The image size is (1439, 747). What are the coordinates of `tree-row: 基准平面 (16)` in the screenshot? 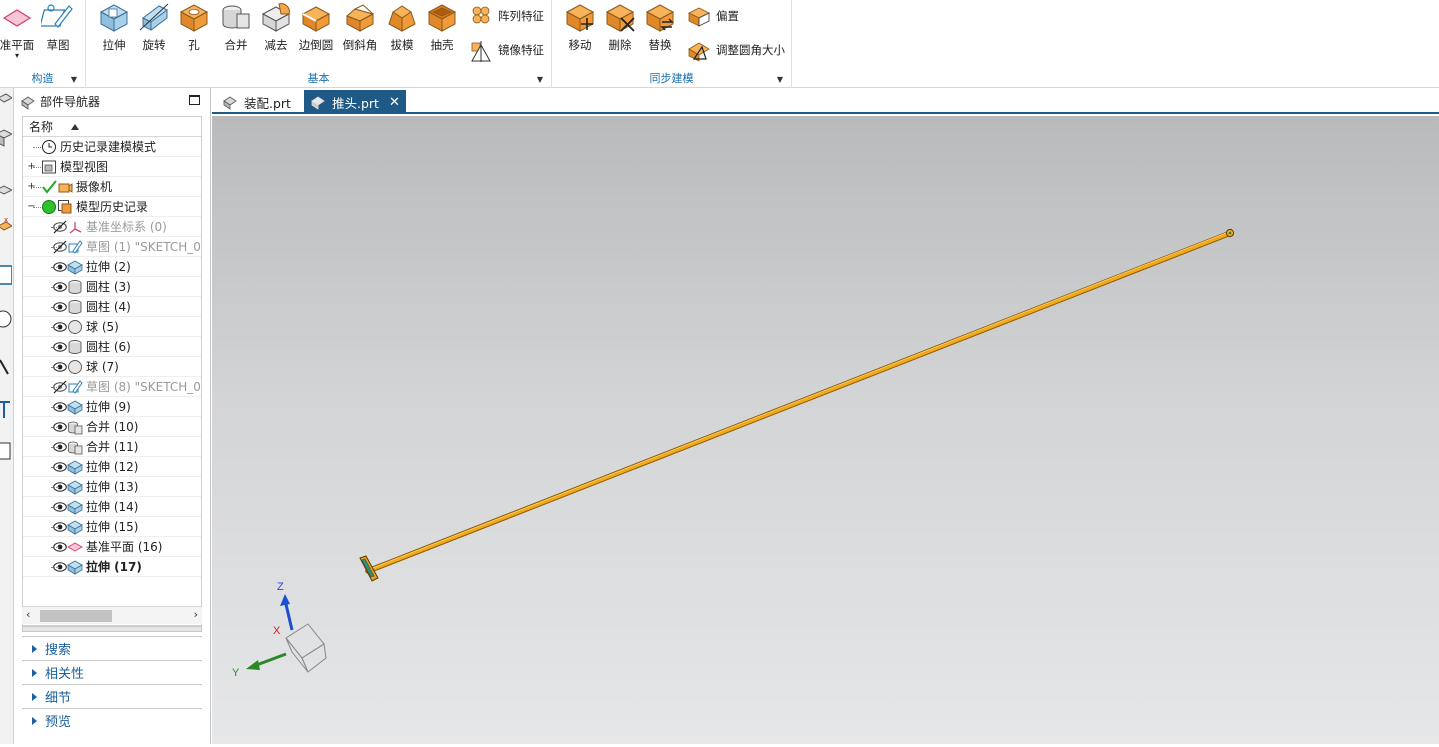 It's located at (112, 547).